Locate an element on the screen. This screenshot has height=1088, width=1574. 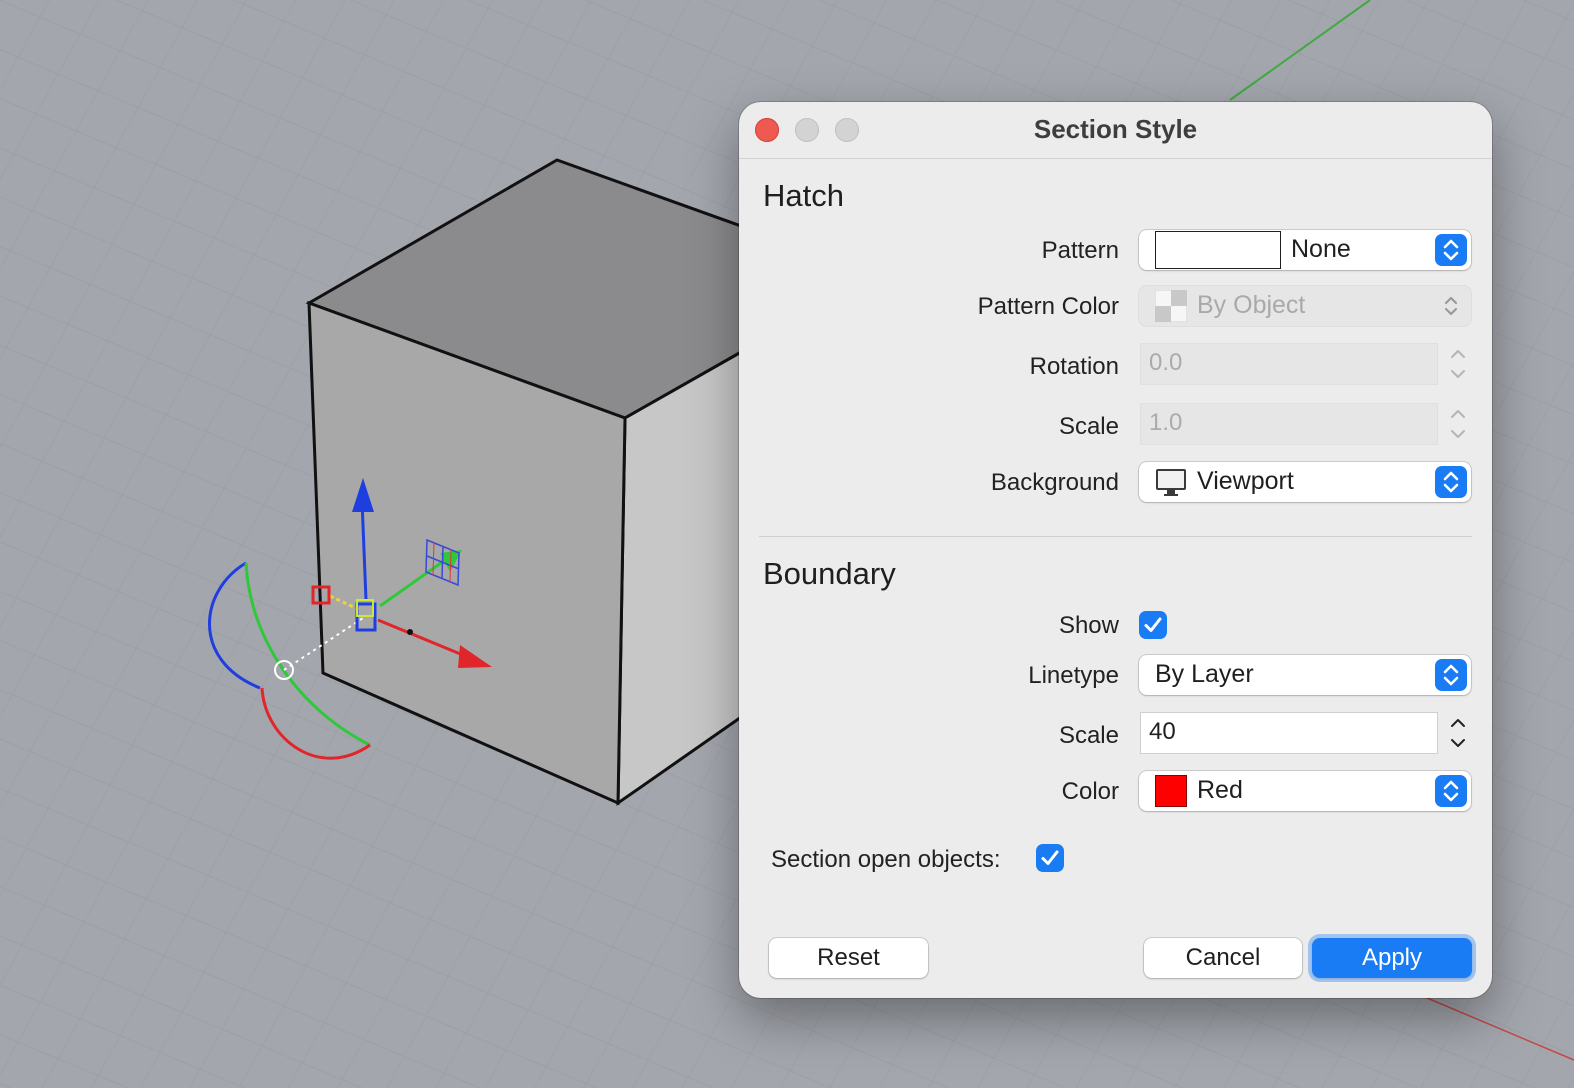
title-bar: Section Style is located at coordinates (1115, 130).